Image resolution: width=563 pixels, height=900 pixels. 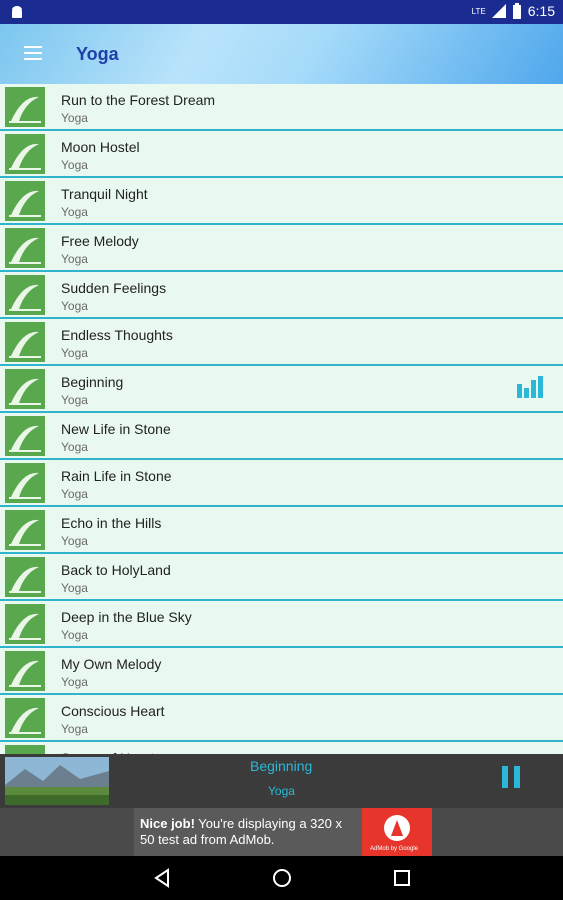 I want to click on track-title: New Life in Stone, so click(x=116, y=429).